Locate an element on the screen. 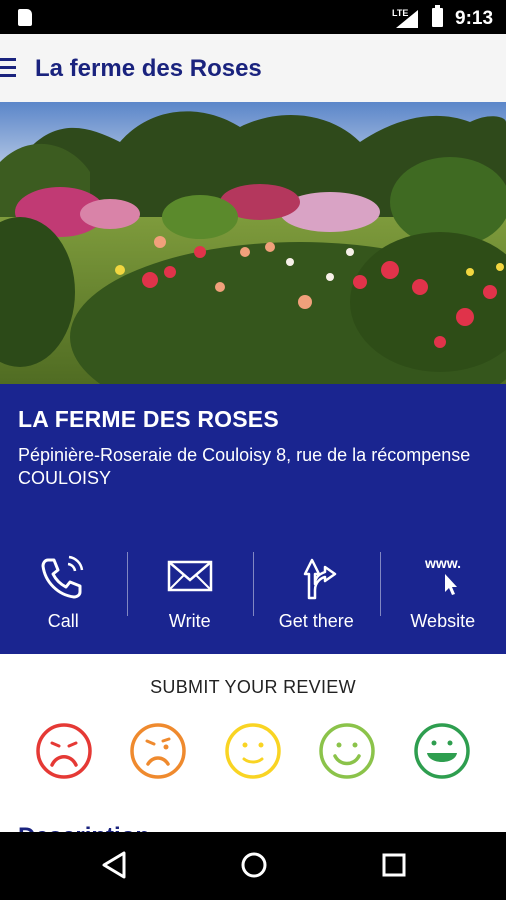 This screenshot has width=506, height=900. neutral-face-icon is located at coordinates (253, 751).